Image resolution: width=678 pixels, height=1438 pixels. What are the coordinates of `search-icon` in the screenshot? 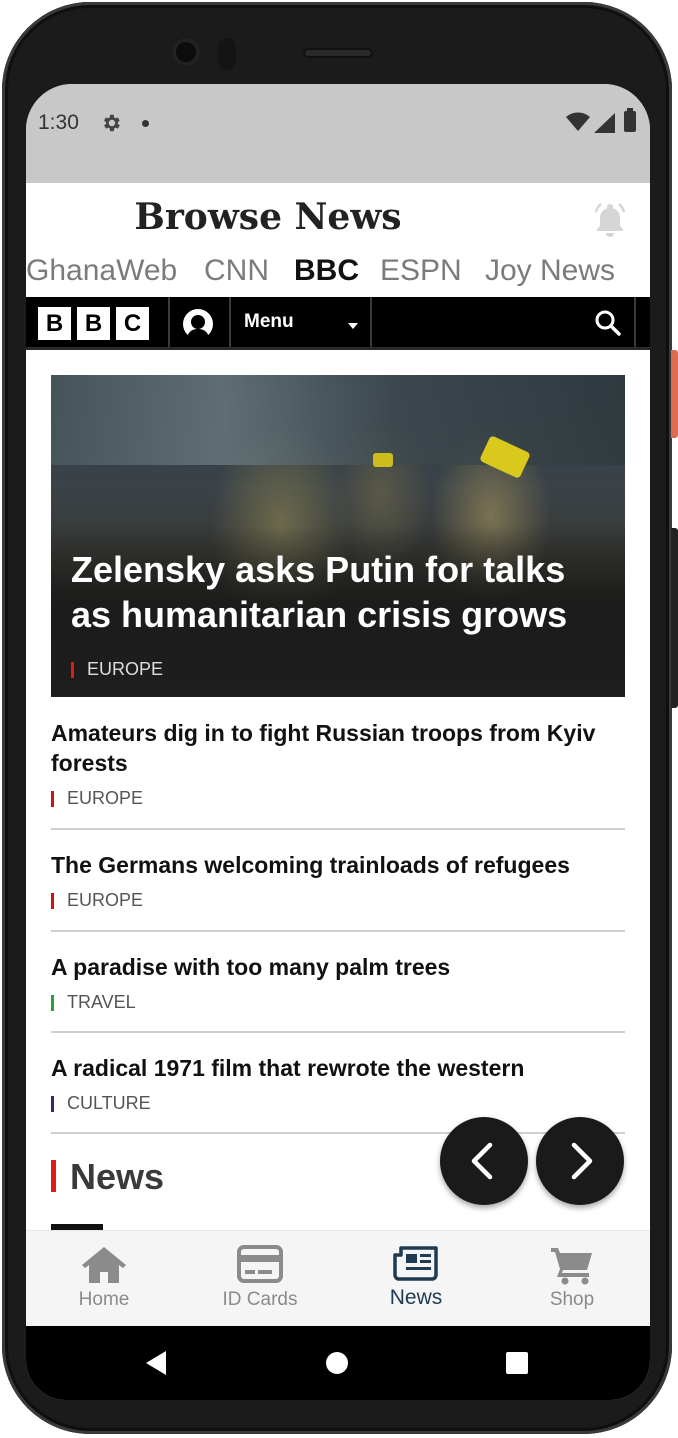 It's located at (608, 323).